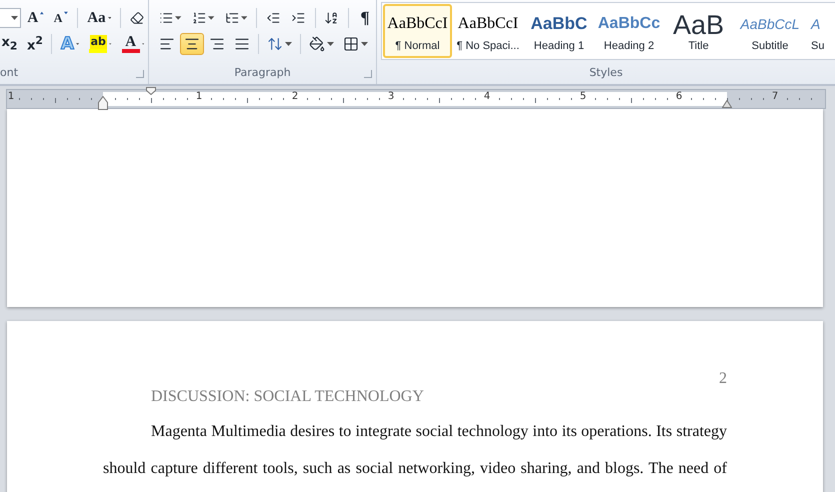 Image resolution: width=835 pixels, height=492 pixels. Describe the element at coordinates (821, 31) in the screenshot. I see `style-item: A Su` at that location.